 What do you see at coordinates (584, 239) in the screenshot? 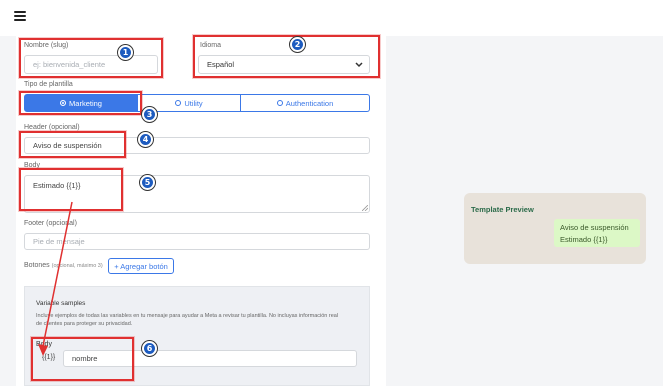
I see `preview-body: Estimado {{1}}` at bounding box center [584, 239].